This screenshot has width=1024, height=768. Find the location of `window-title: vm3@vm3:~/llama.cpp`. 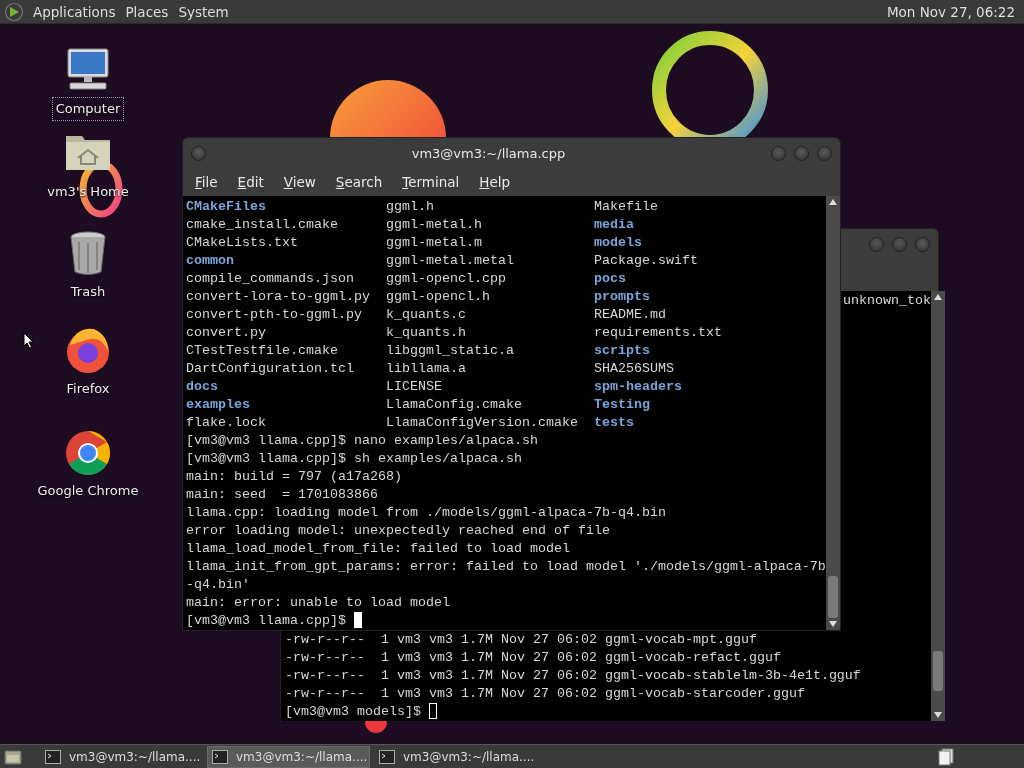

window-title: vm3@vm3:~/llama.cpp is located at coordinates (488, 153).